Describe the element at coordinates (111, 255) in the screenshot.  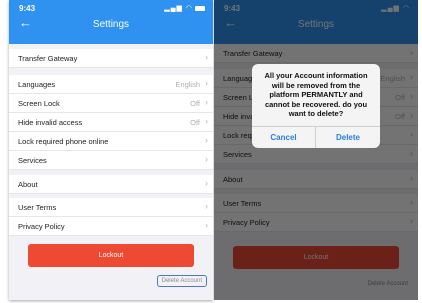
I see `lockout-button: Lockout` at that location.